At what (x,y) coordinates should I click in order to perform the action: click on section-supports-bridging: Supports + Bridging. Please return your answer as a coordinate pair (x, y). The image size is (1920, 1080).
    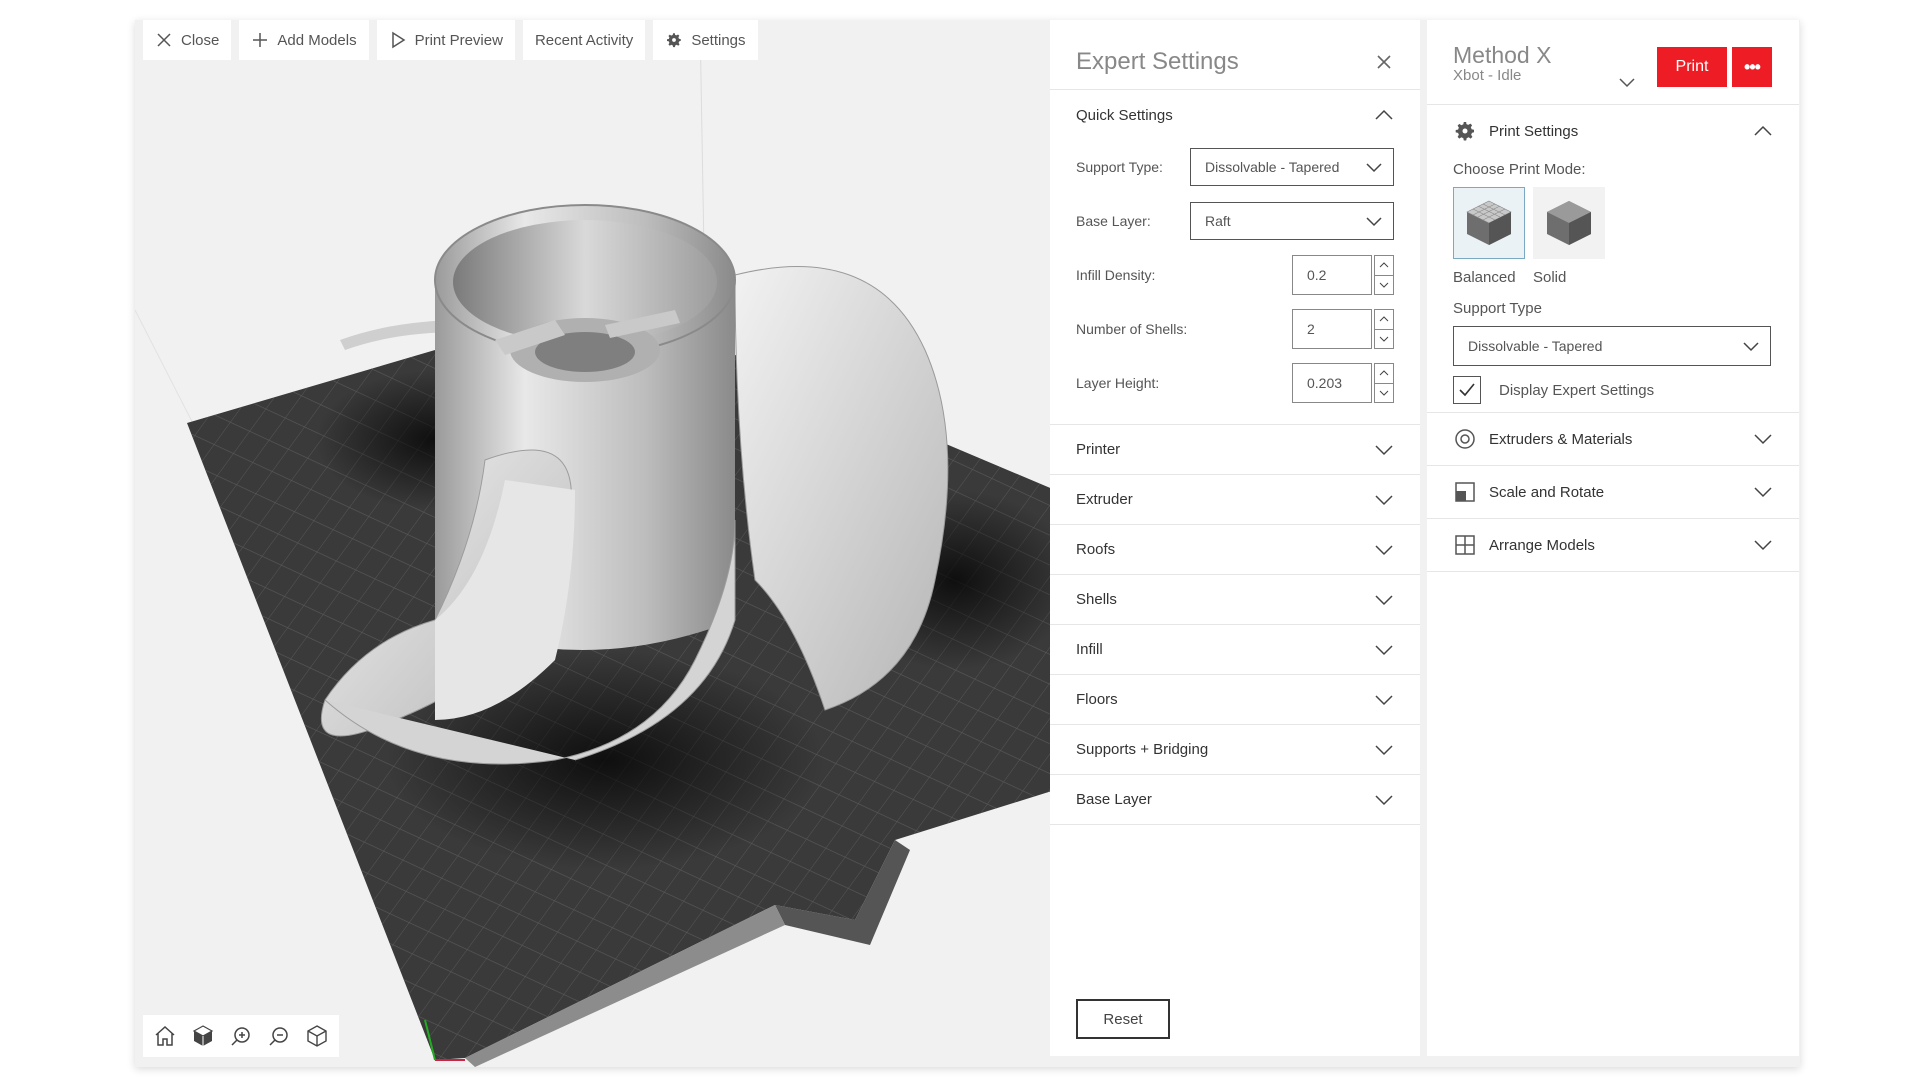
    Looking at the image, I should click on (1235, 750).